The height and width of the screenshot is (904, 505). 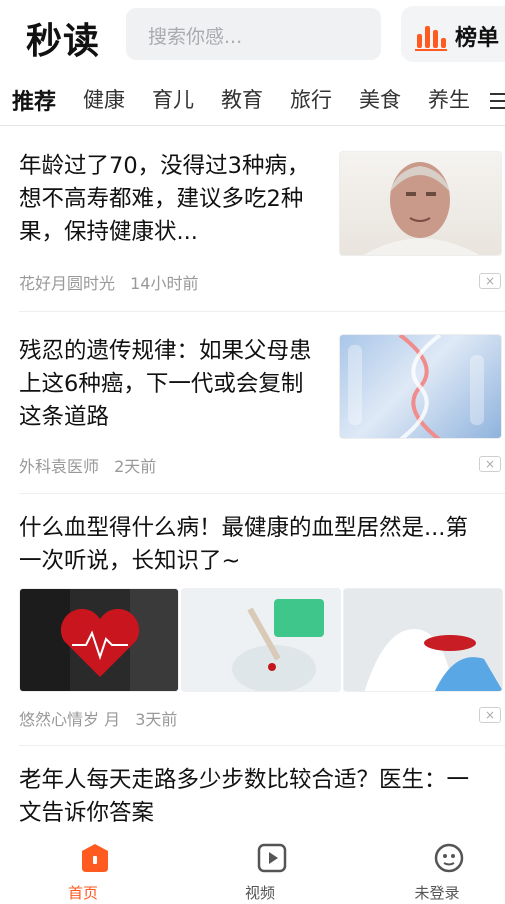 I want to click on app-logo: 秒读, so click(x=63, y=38).